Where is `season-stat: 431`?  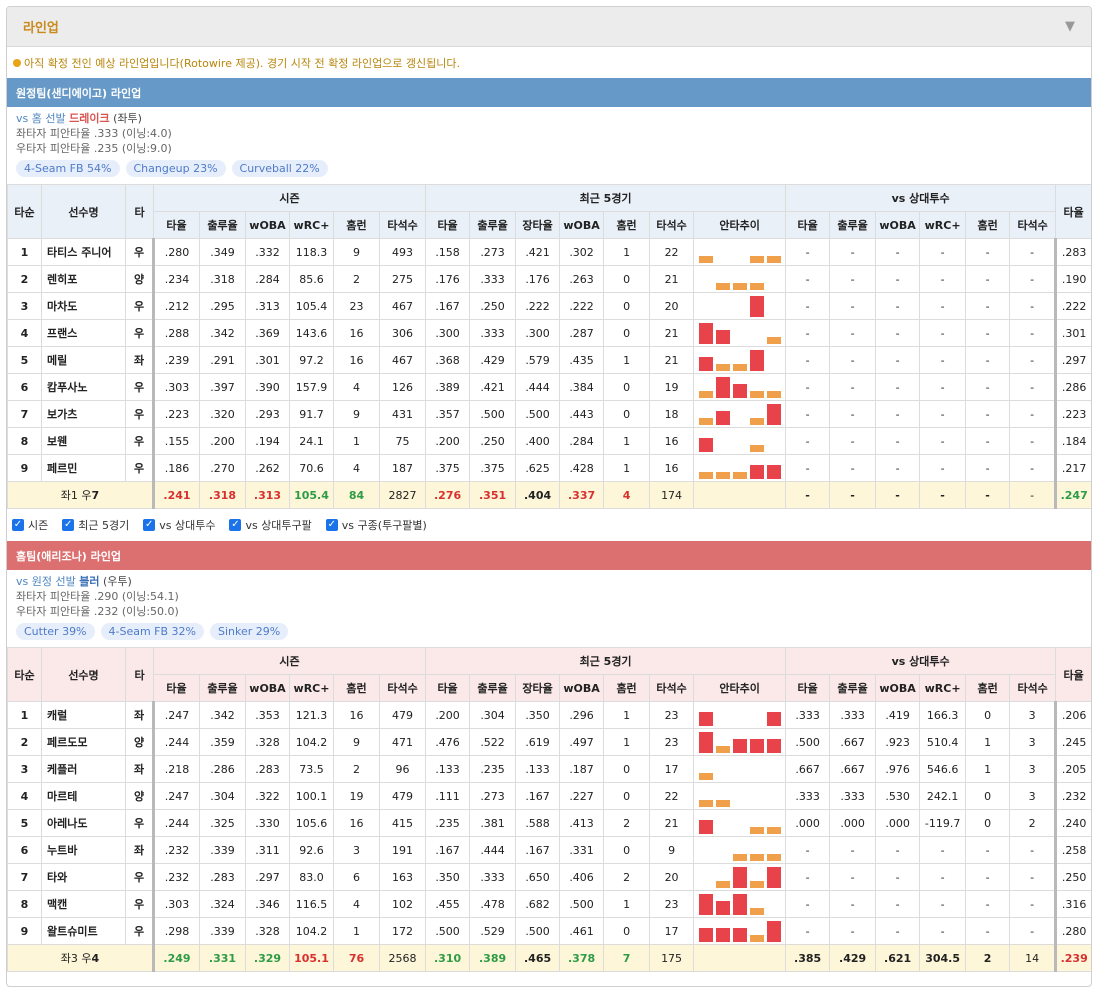 season-stat: 431 is located at coordinates (402, 414).